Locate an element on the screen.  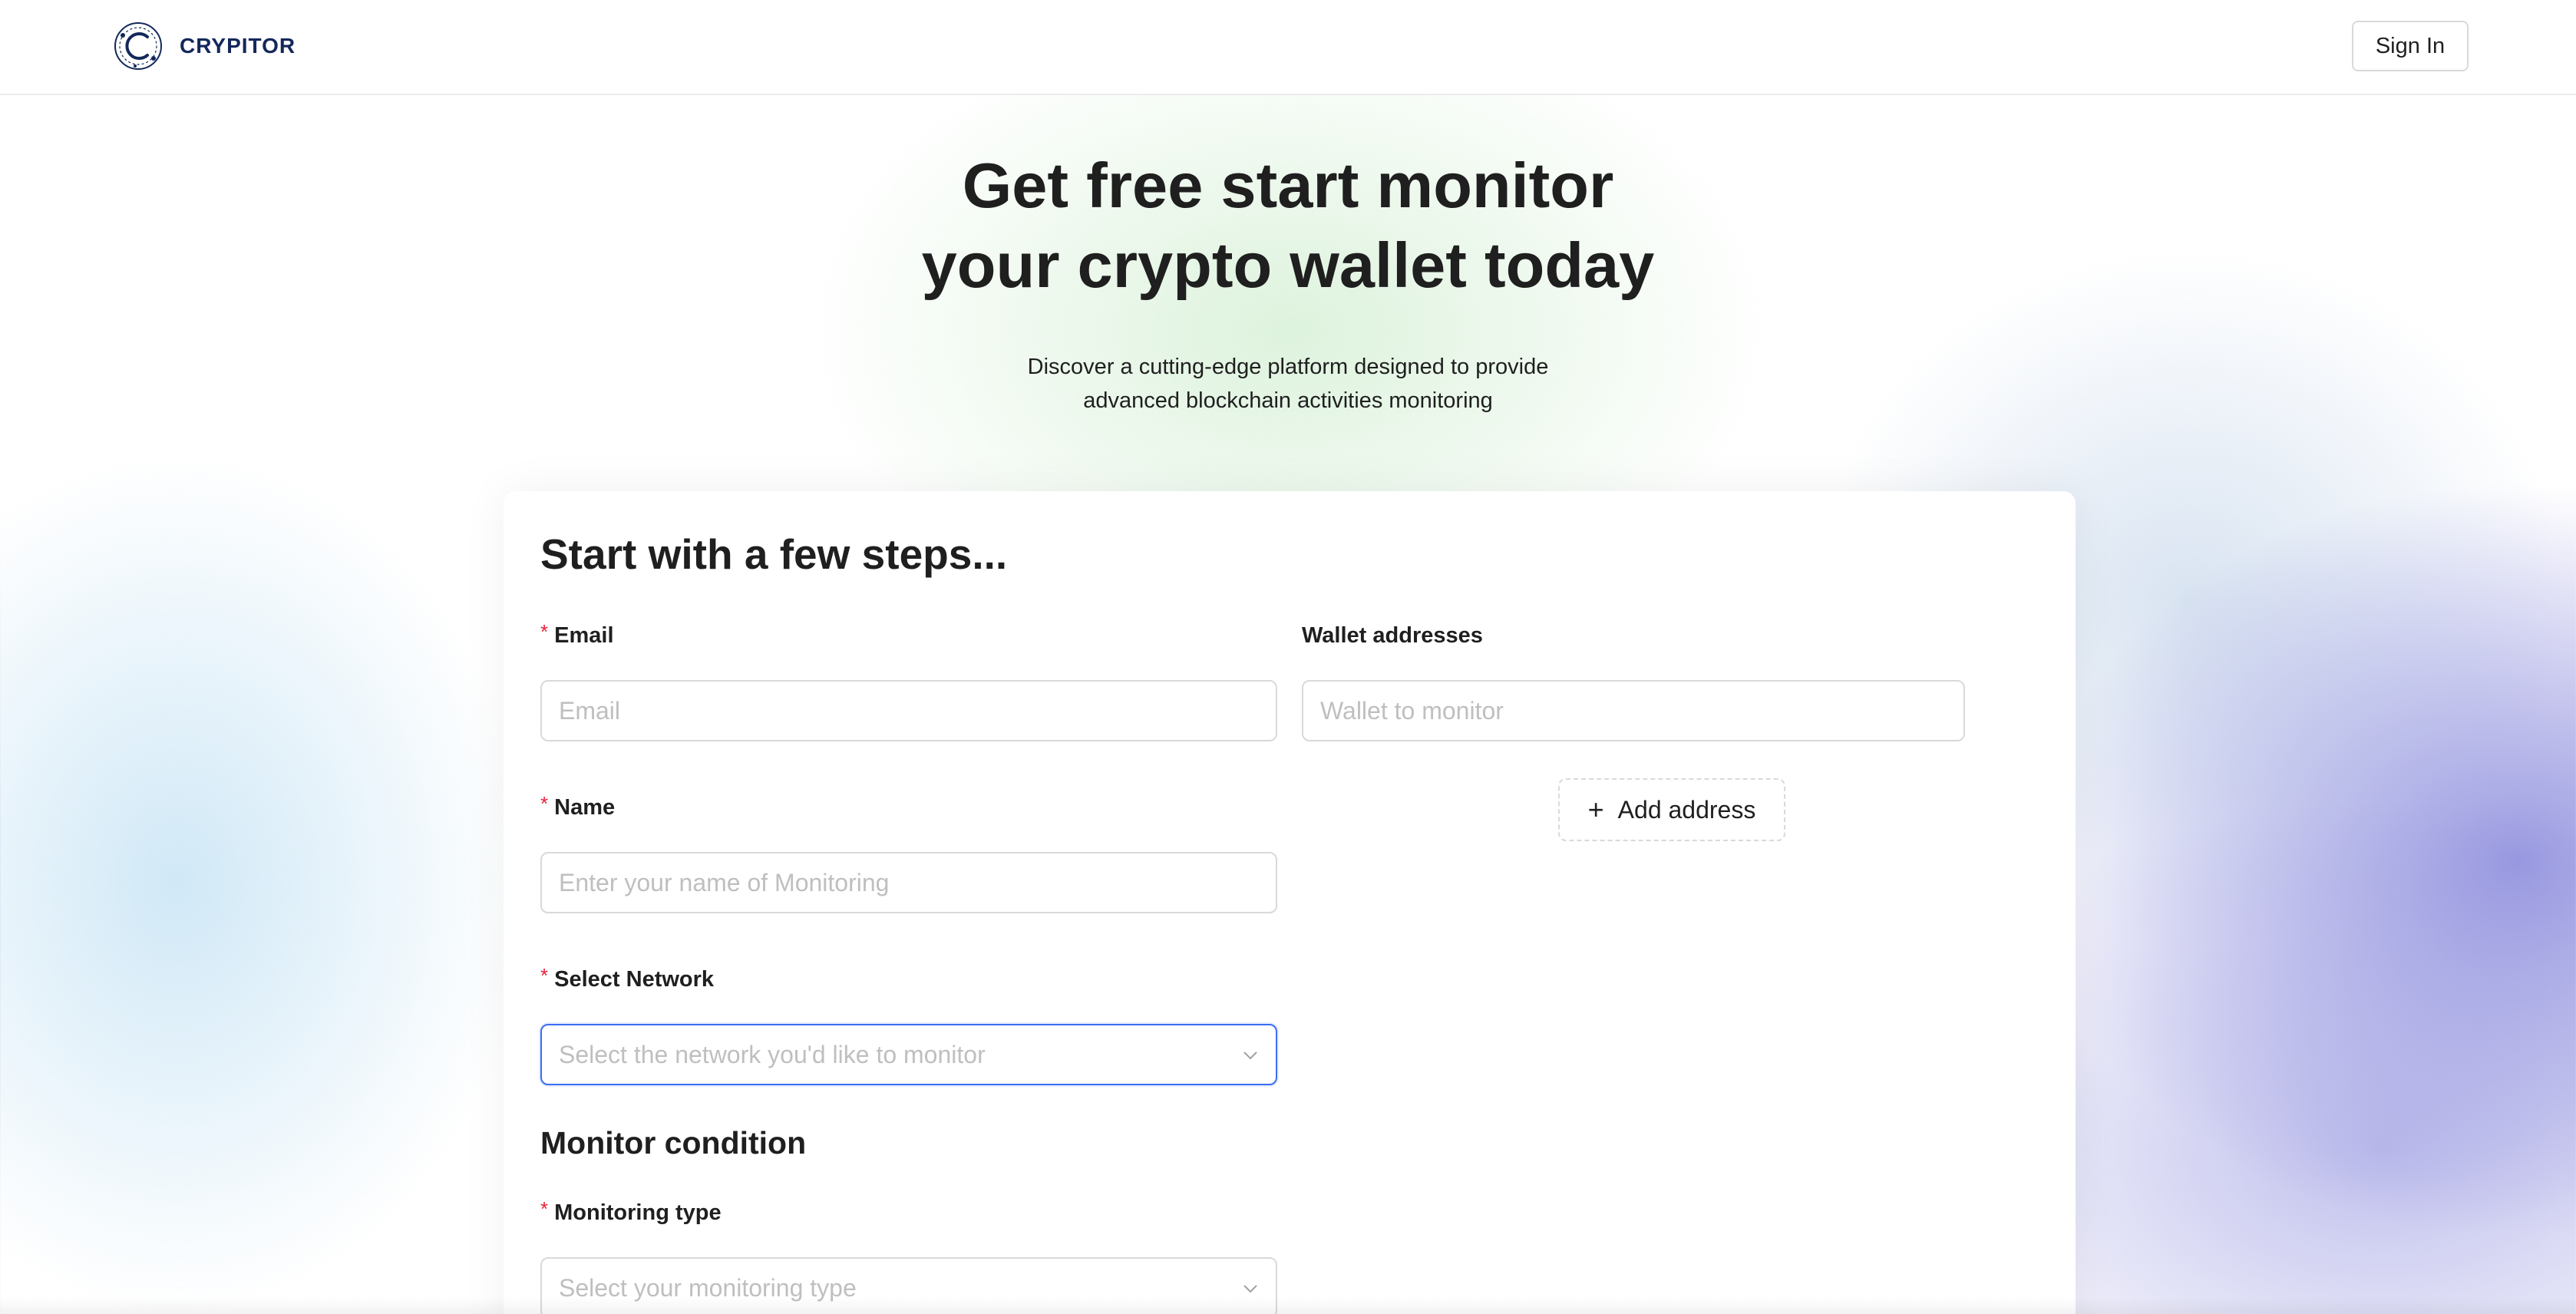
add-address-button: + Add address is located at coordinates (1671, 809).